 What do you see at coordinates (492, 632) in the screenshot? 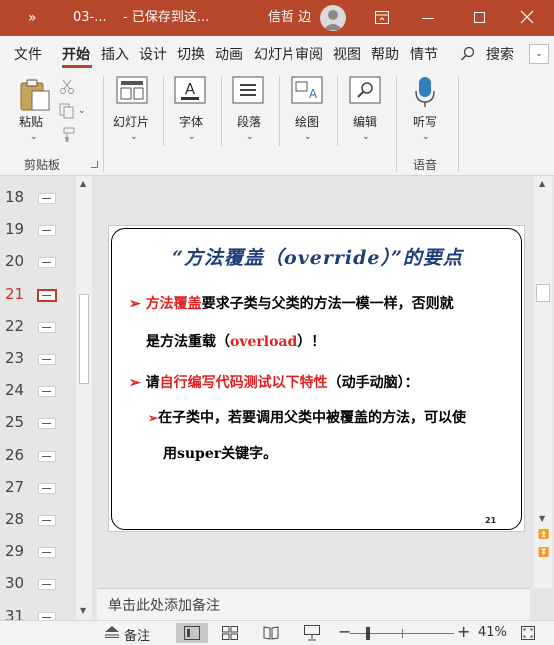
I see `zoom-level: 41%` at bounding box center [492, 632].